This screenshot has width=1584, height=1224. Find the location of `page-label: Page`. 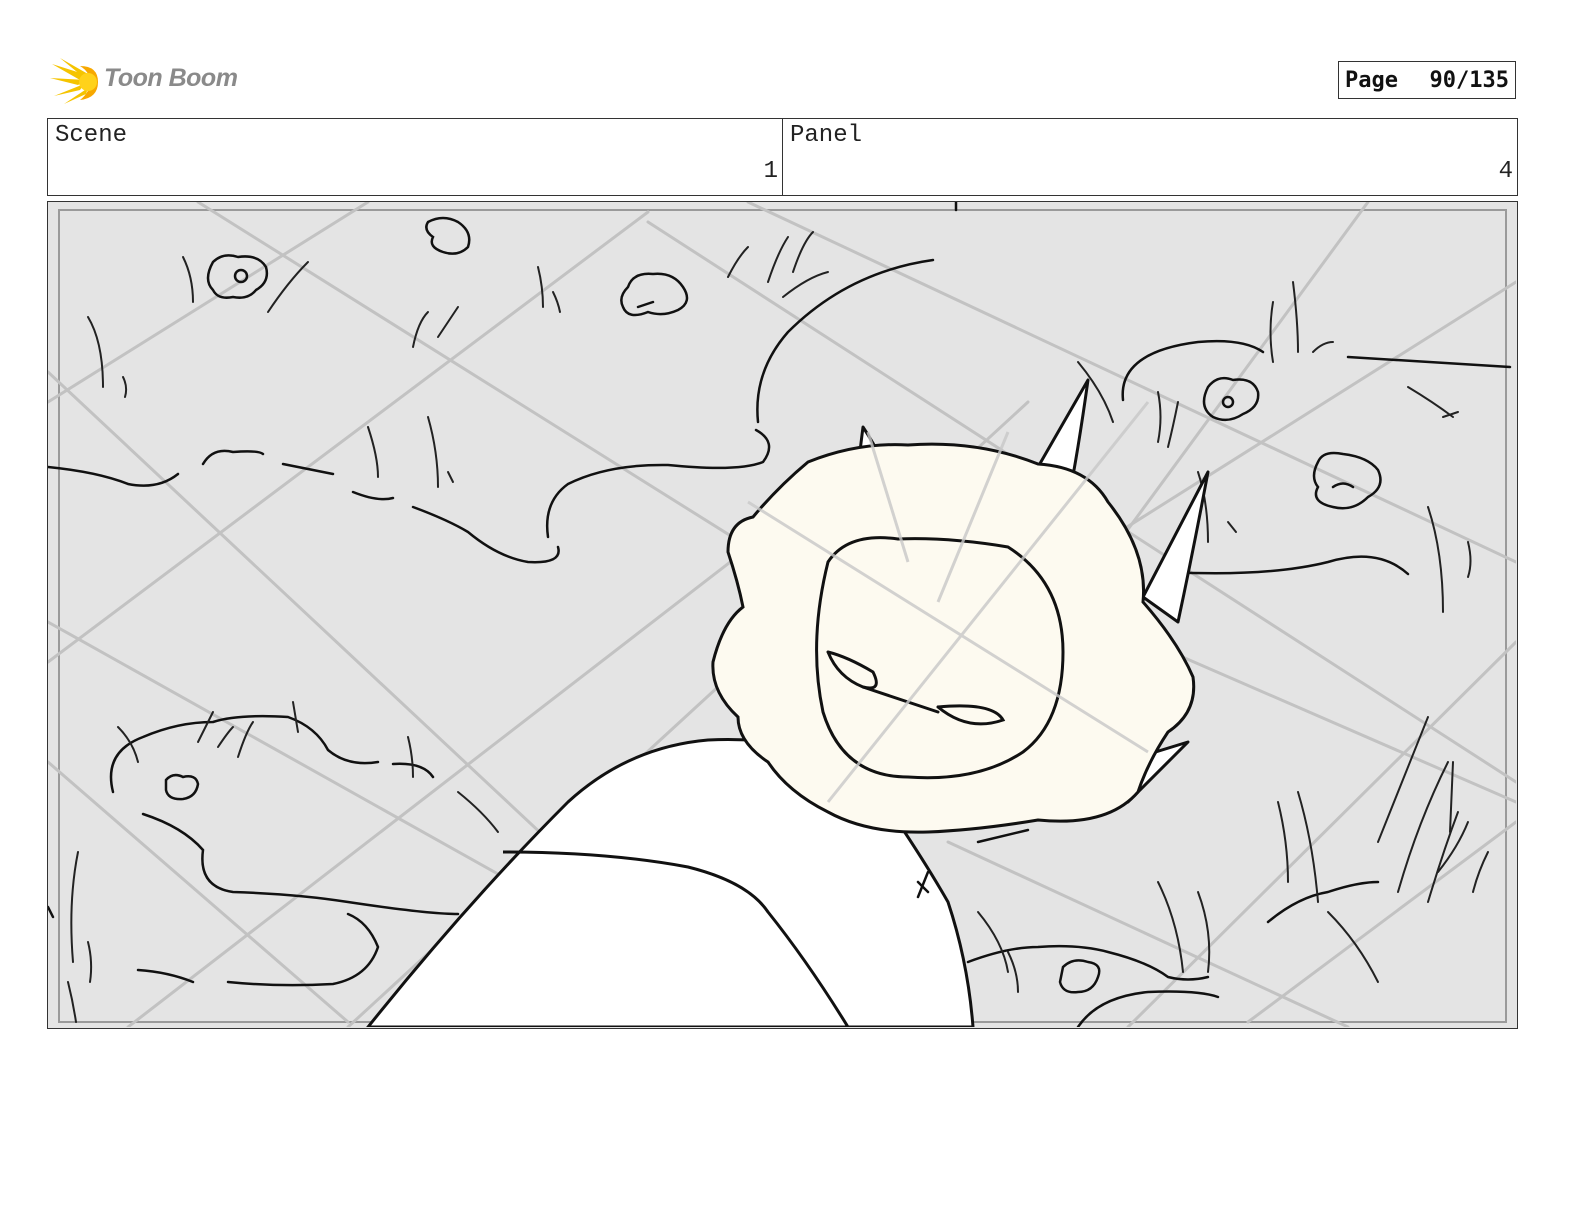

page-label: Page is located at coordinates (1371, 80).